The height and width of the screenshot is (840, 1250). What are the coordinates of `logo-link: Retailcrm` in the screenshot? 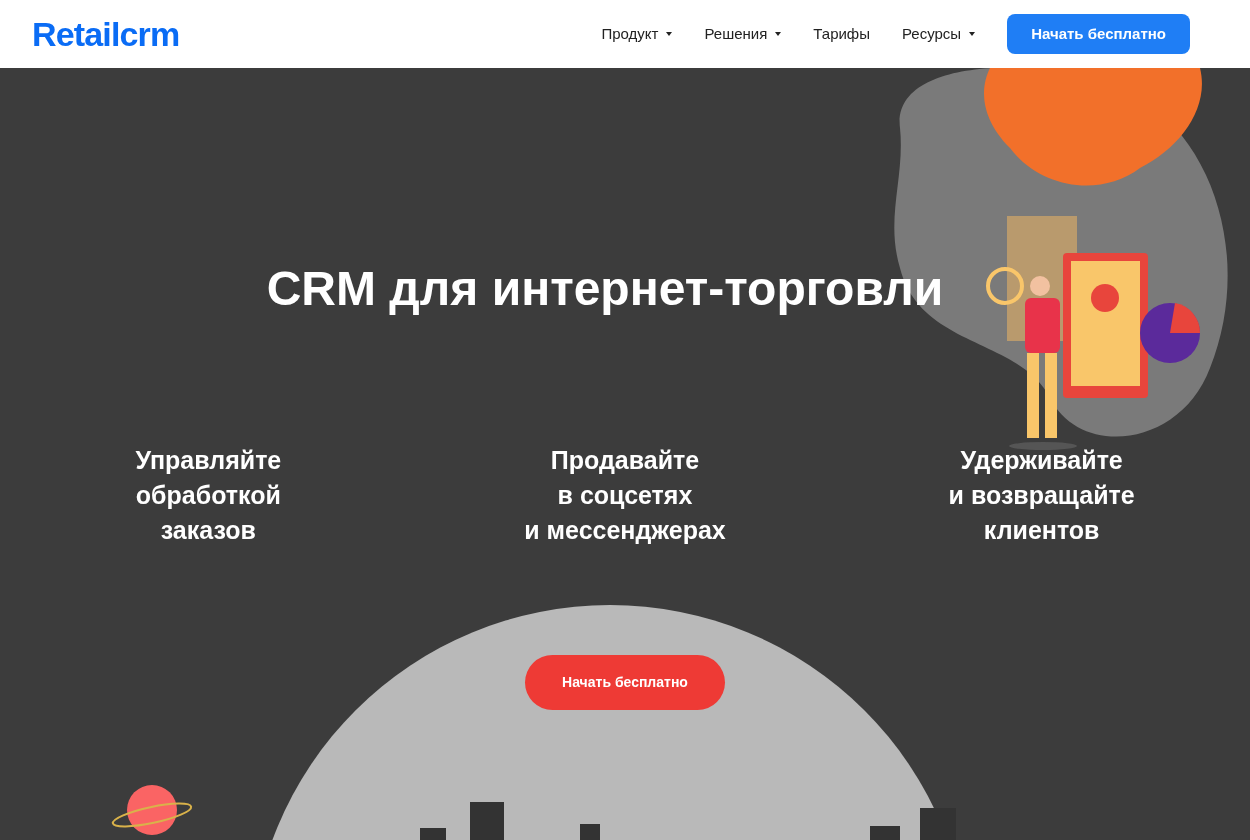 It's located at (106, 34).